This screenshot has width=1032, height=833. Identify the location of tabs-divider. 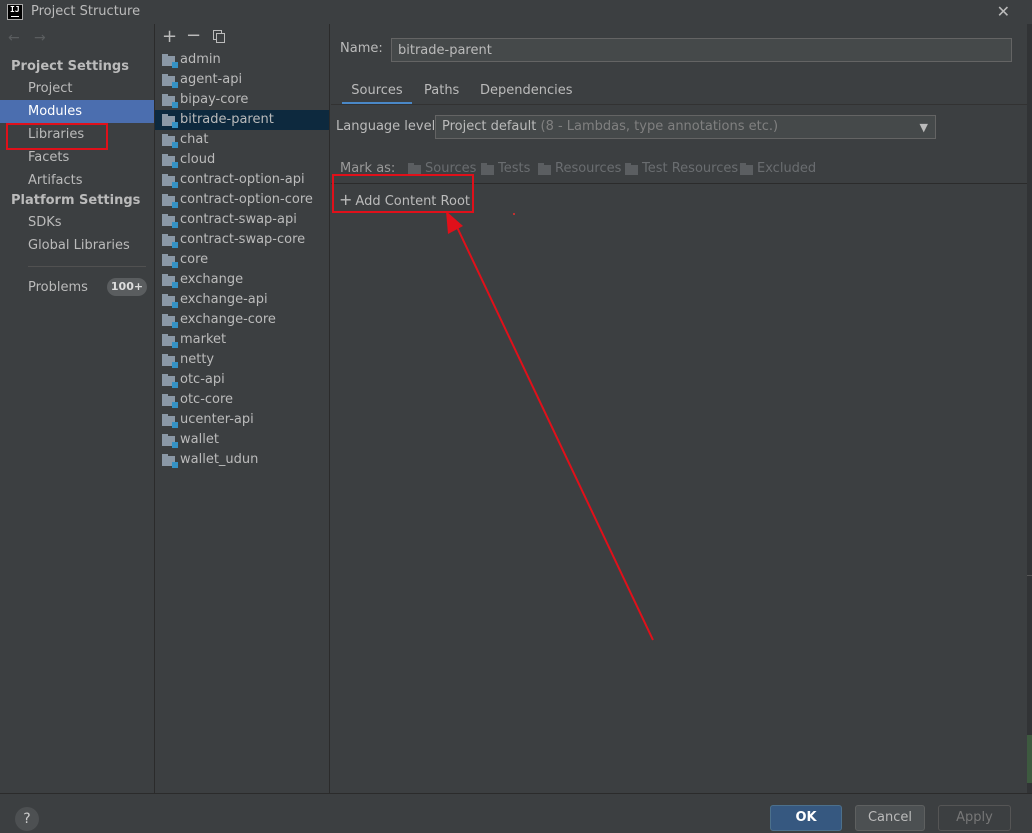
(681, 104).